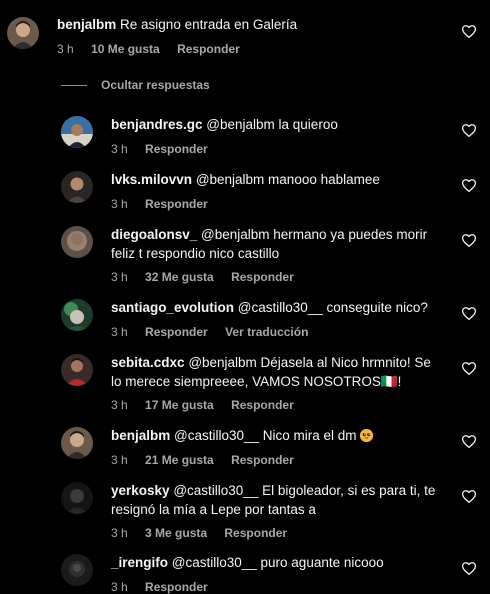  What do you see at coordinates (265, 435) in the screenshot?
I see `reply-text: @castillo30__ Nico mira el dm` at bounding box center [265, 435].